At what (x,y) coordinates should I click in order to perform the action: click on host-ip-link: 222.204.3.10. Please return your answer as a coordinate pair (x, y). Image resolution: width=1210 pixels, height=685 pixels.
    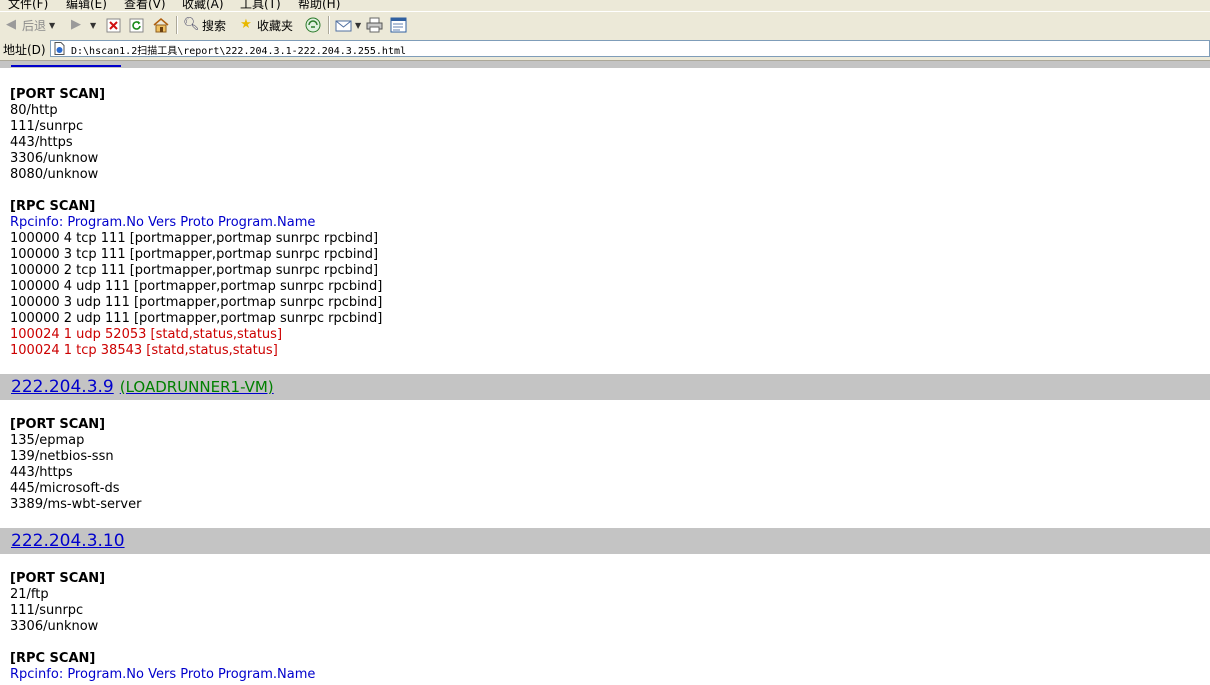
    Looking at the image, I should click on (68, 541).